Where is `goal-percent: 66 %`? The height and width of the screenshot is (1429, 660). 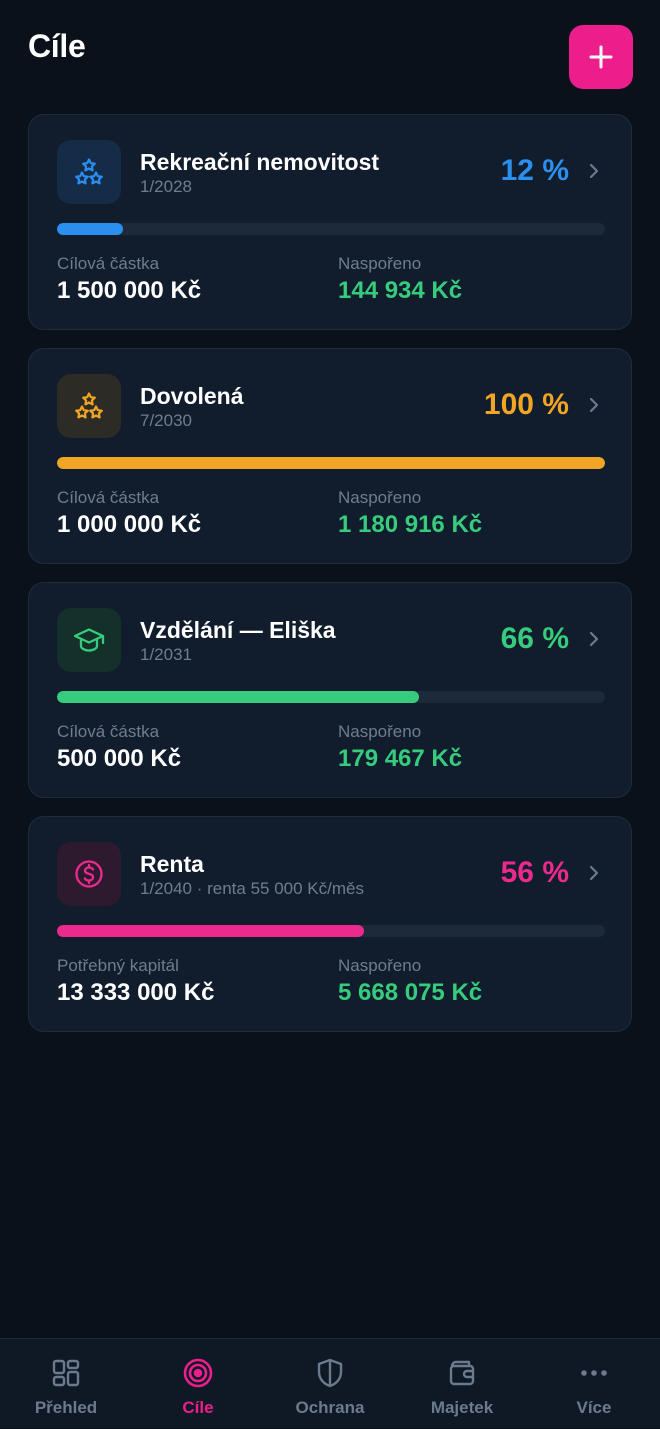
goal-percent: 66 % is located at coordinates (534, 638).